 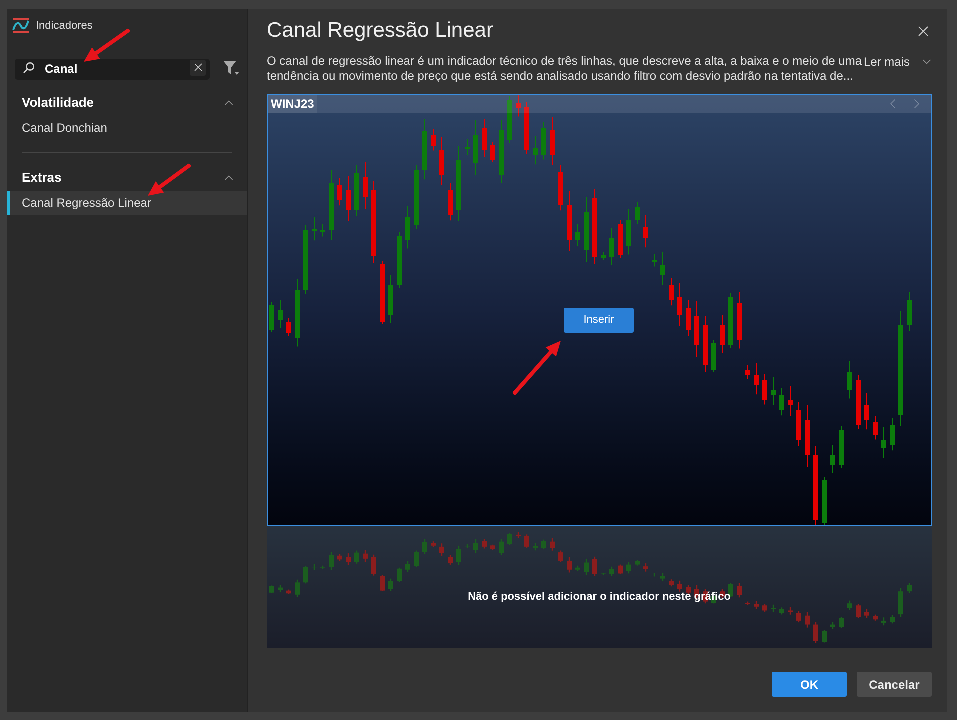 What do you see at coordinates (112, 69) in the screenshot?
I see `search-field: Canal` at bounding box center [112, 69].